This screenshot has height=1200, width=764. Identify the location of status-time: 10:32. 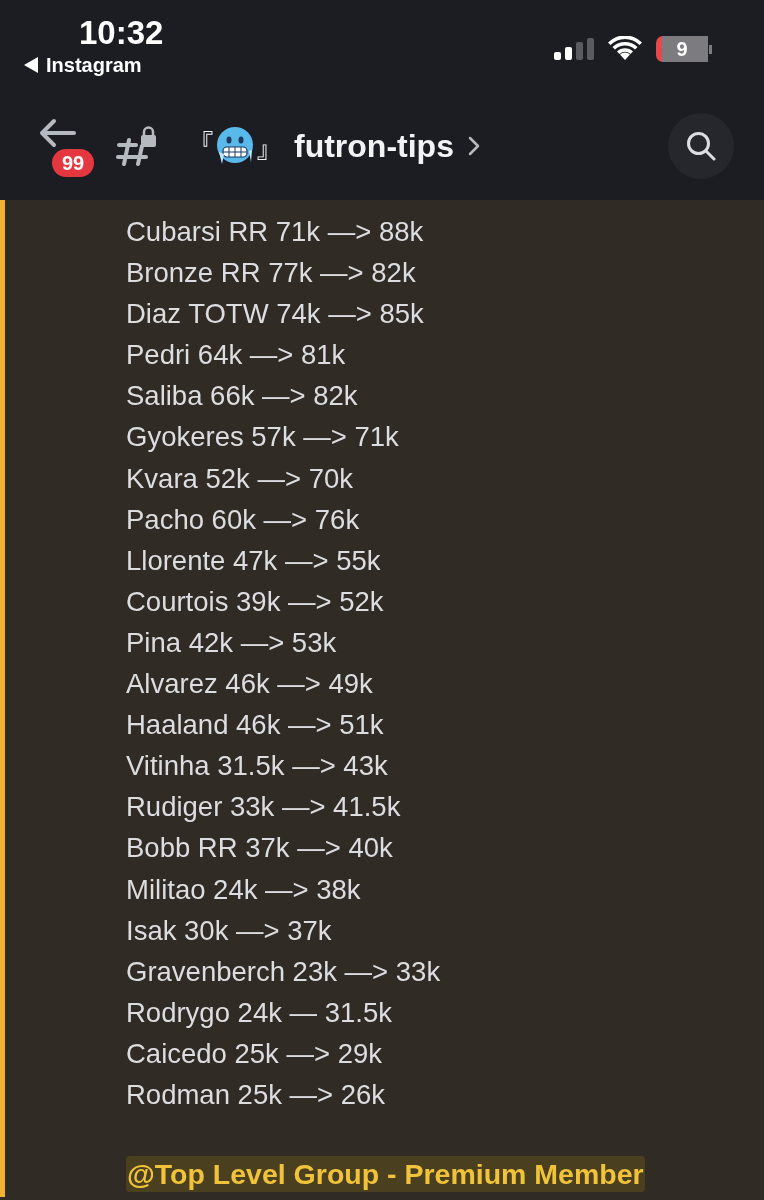
(121, 33).